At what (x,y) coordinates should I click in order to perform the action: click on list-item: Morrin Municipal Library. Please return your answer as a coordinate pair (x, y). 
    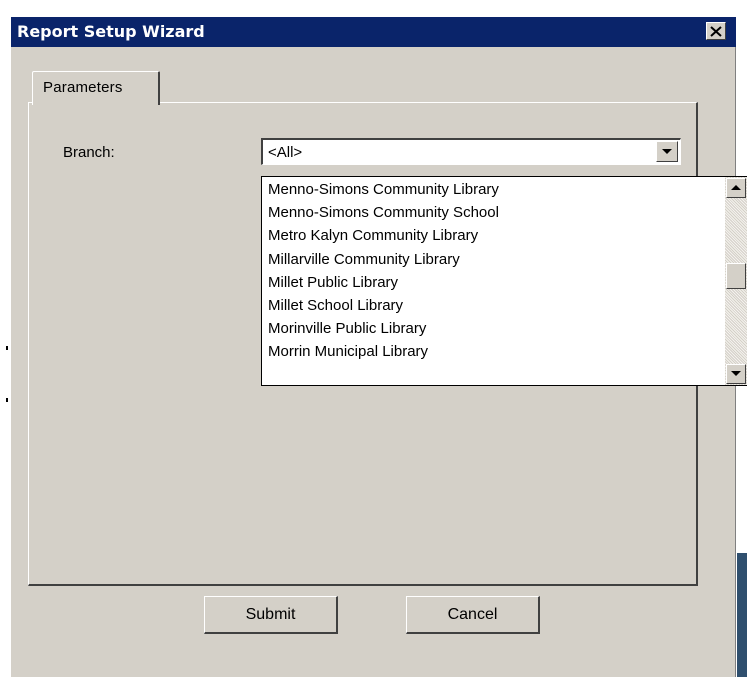
    Looking at the image, I should click on (383, 351).